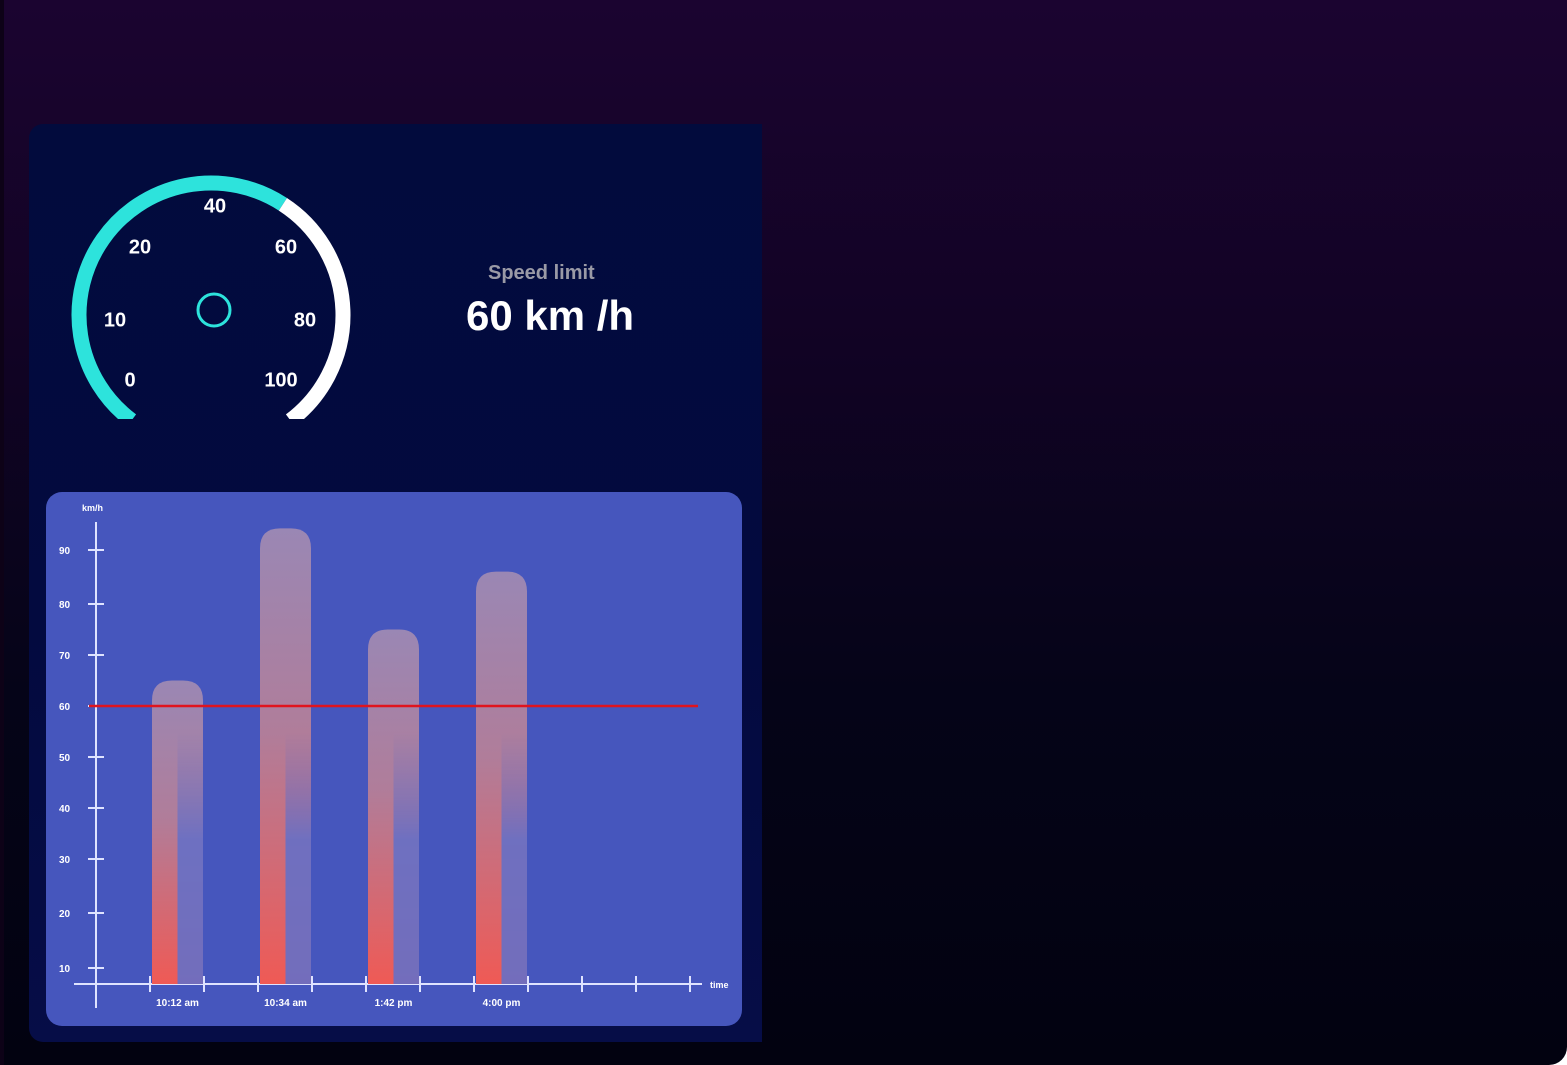 The image size is (1567, 1065). Describe the element at coordinates (130, 380) in the screenshot. I see `gauge-label-0: 0` at that location.